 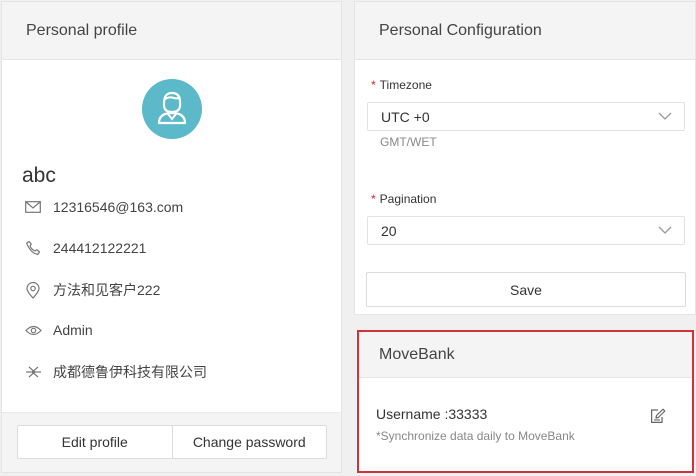 What do you see at coordinates (172, 109) in the screenshot?
I see `avatar-icon` at bounding box center [172, 109].